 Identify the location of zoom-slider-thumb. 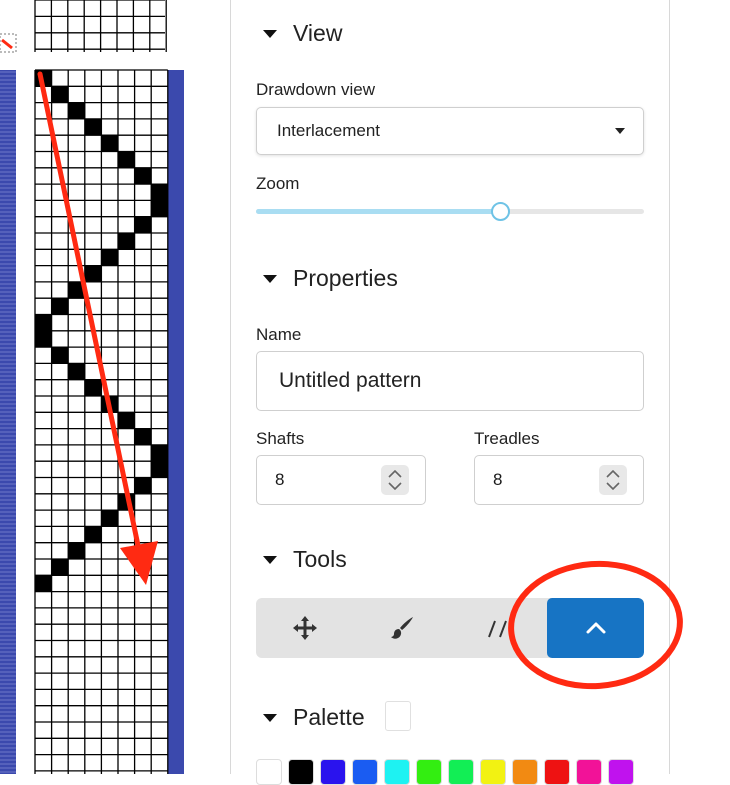
(501, 211).